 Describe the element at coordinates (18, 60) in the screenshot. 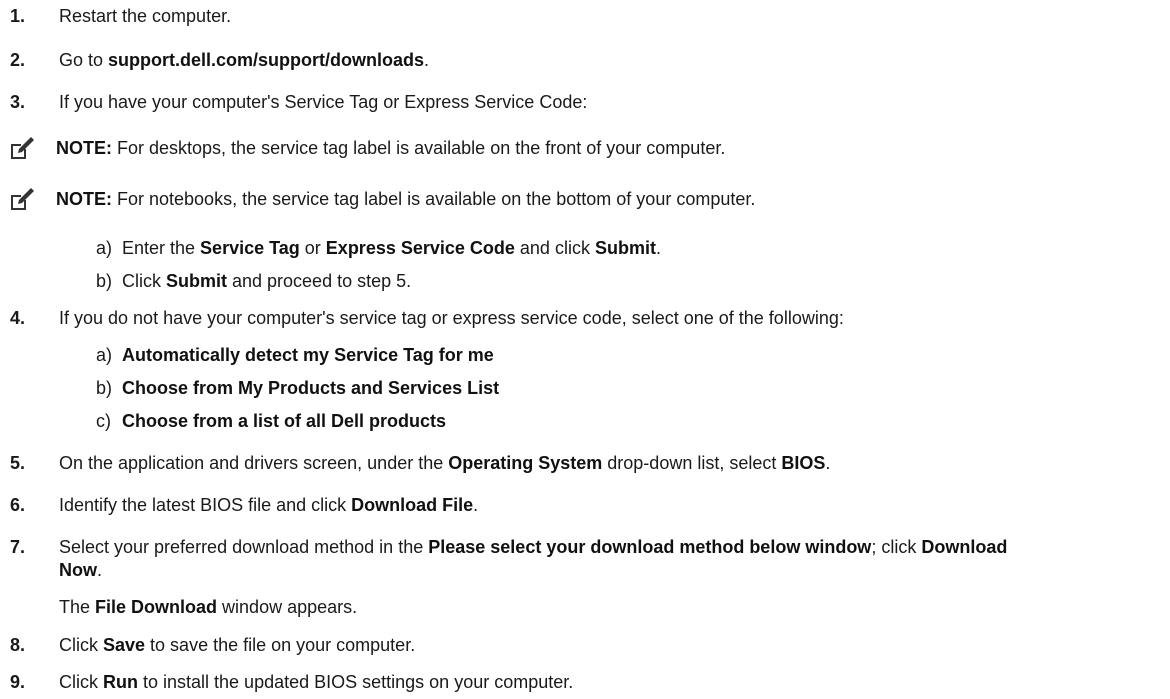

I see `step-number: 2.` at that location.